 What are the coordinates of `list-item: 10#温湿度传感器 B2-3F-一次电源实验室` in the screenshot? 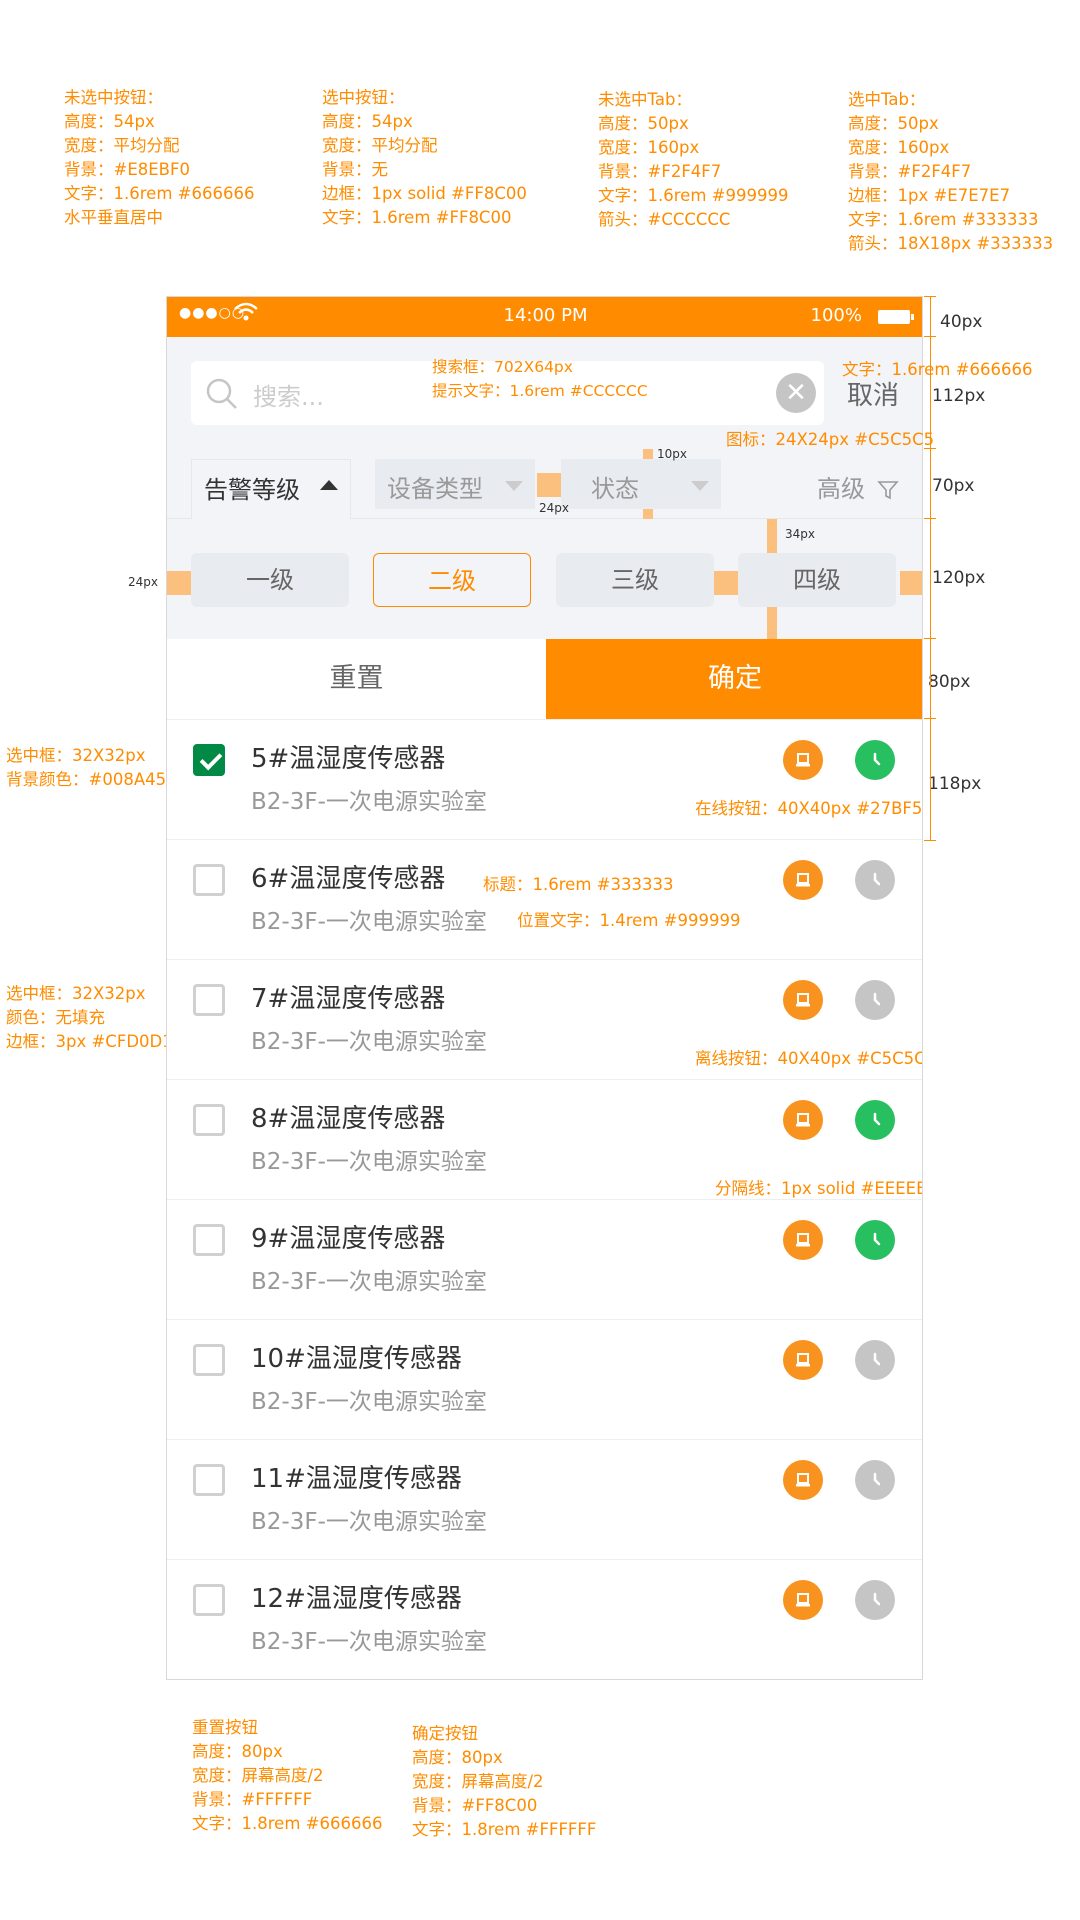 It's located at (544, 1379).